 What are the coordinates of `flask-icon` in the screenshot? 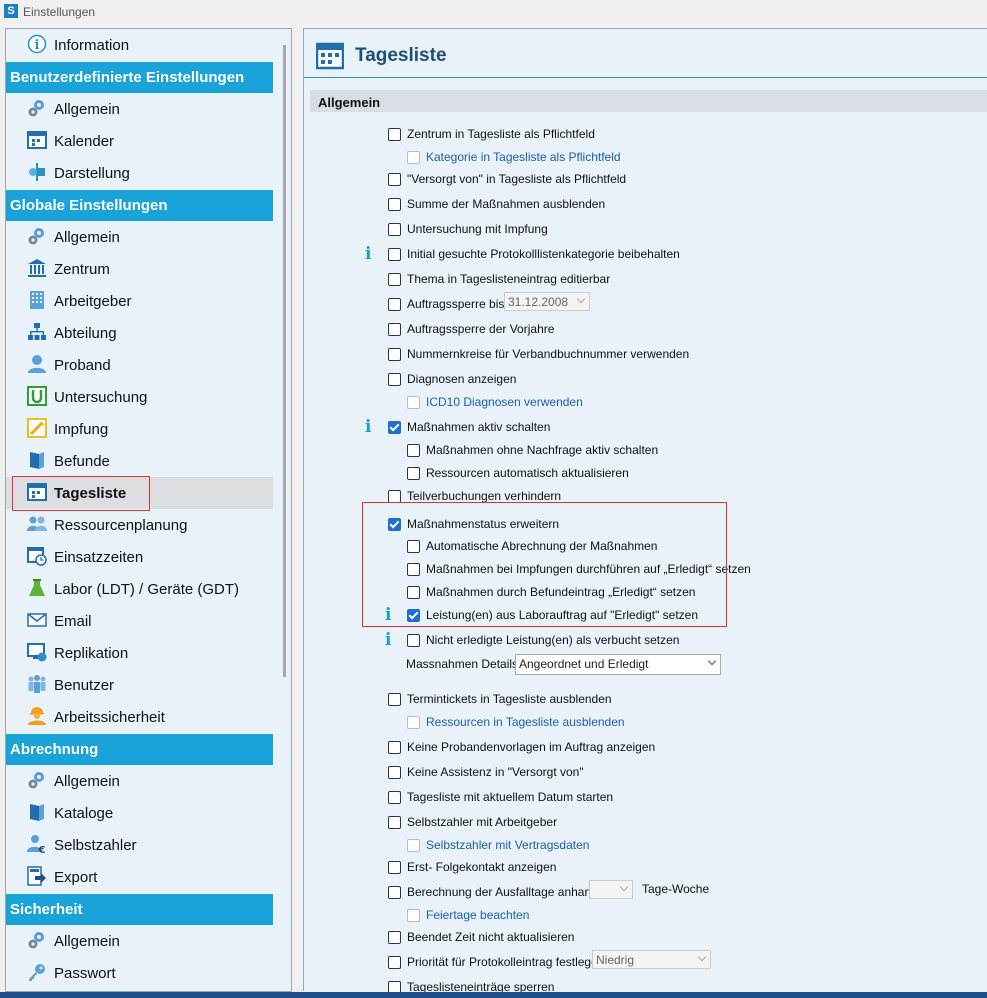 It's located at (37, 587).